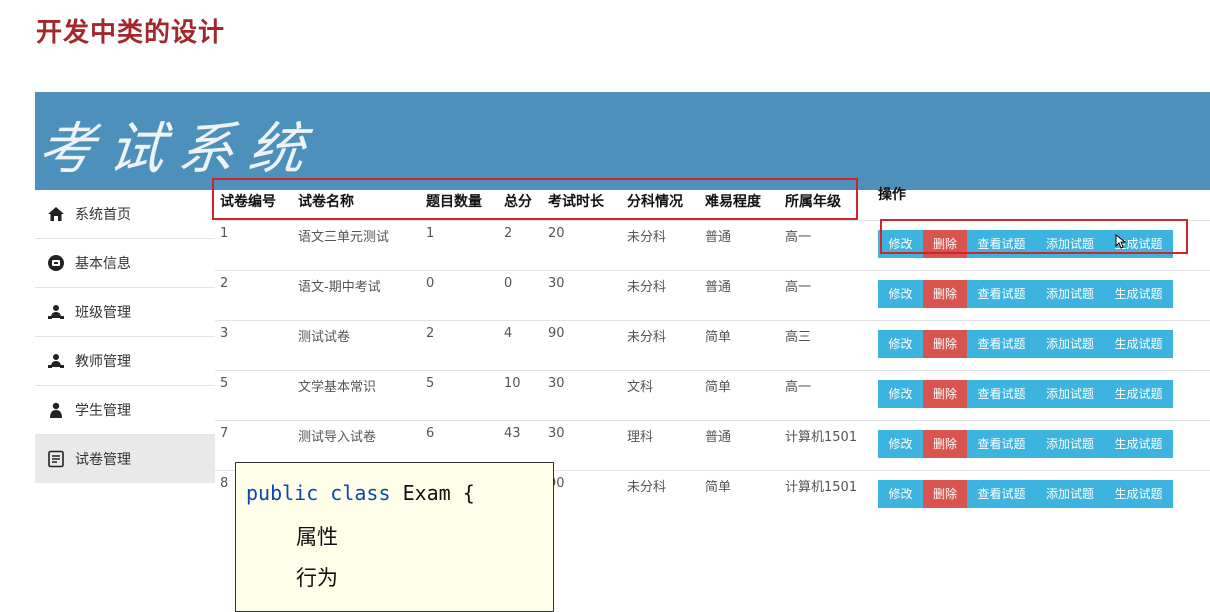 The height and width of the screenshot is (612, 1210). Describe the element at coordinates (103, 264) in the screenshot. I see `sidebar-item-label: 基本信息` at that location.